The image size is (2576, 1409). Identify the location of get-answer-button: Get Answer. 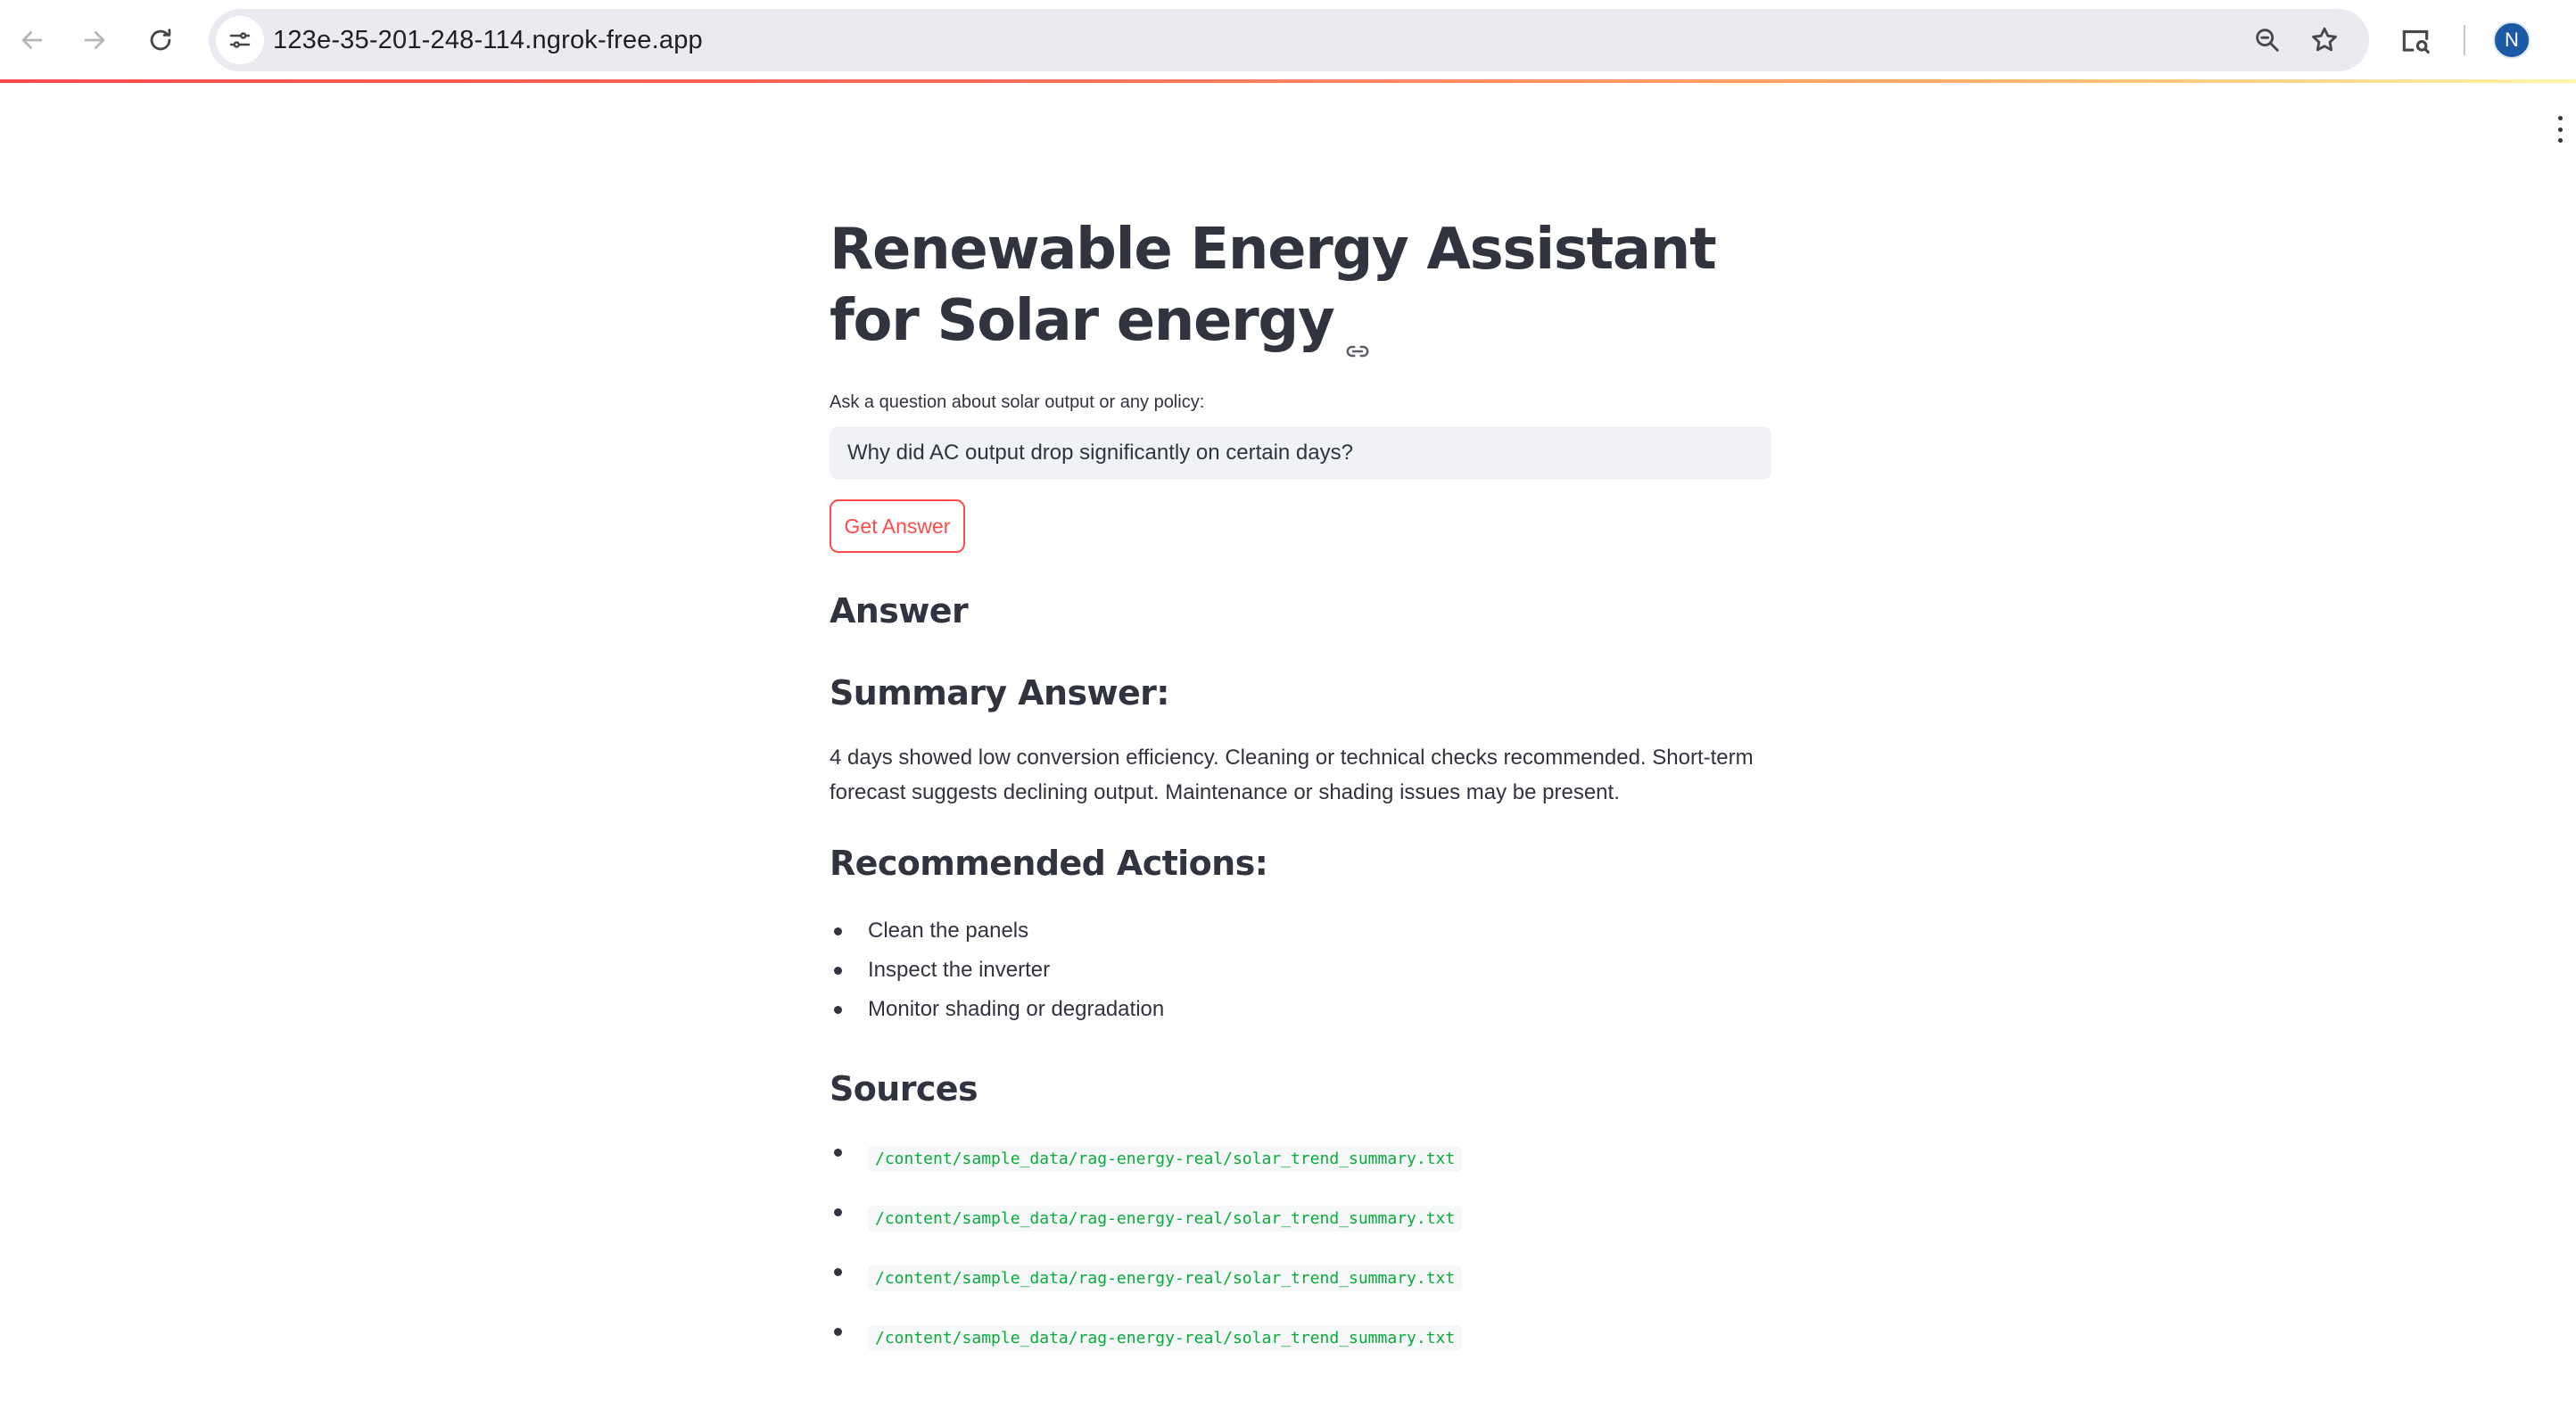
(898, 526).